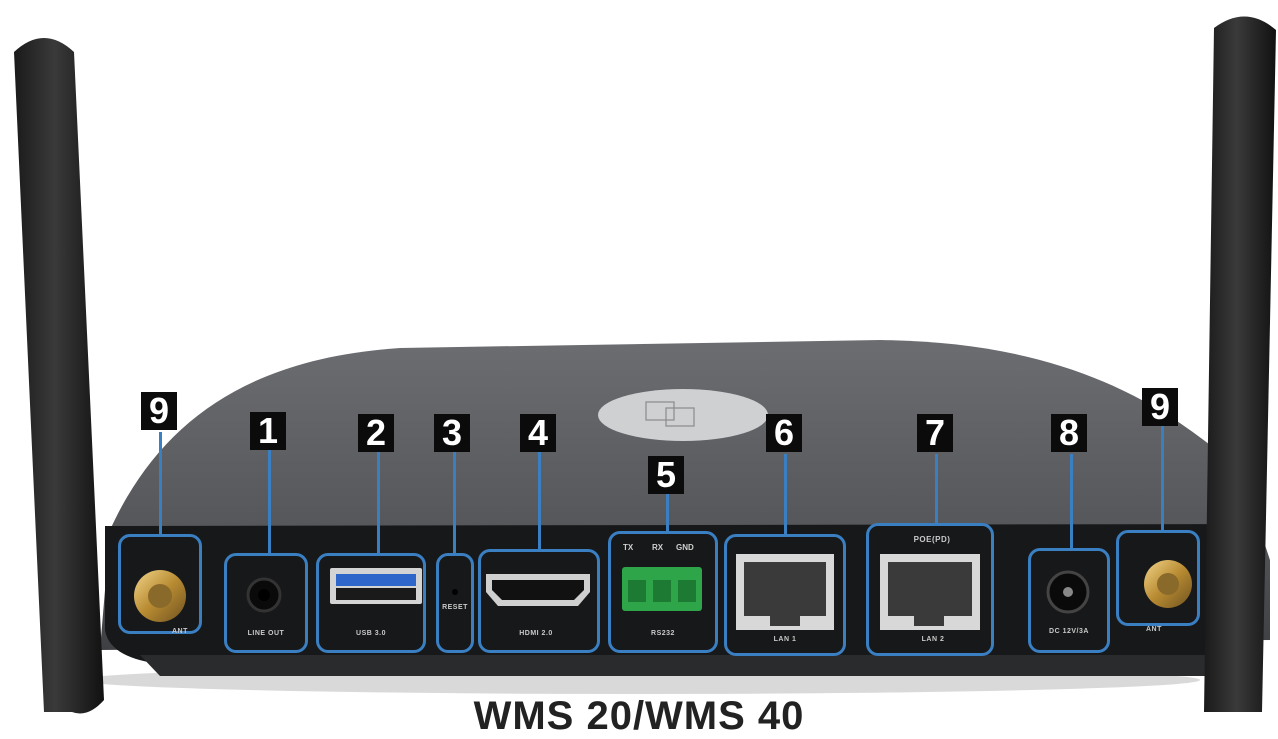 Image resolution: width=1278 pixels, height=739 pixels. Describe the element at coordinates (784, 433) in the screenshot. I see `callout-badge-6: 6` at that location.